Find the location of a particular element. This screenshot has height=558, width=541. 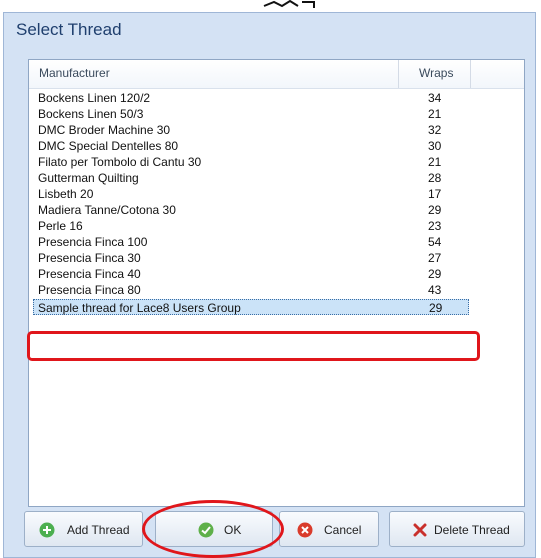

list-item: Filato per Tombolo di Cantu 30 21 is located at coordinates (251, 162).